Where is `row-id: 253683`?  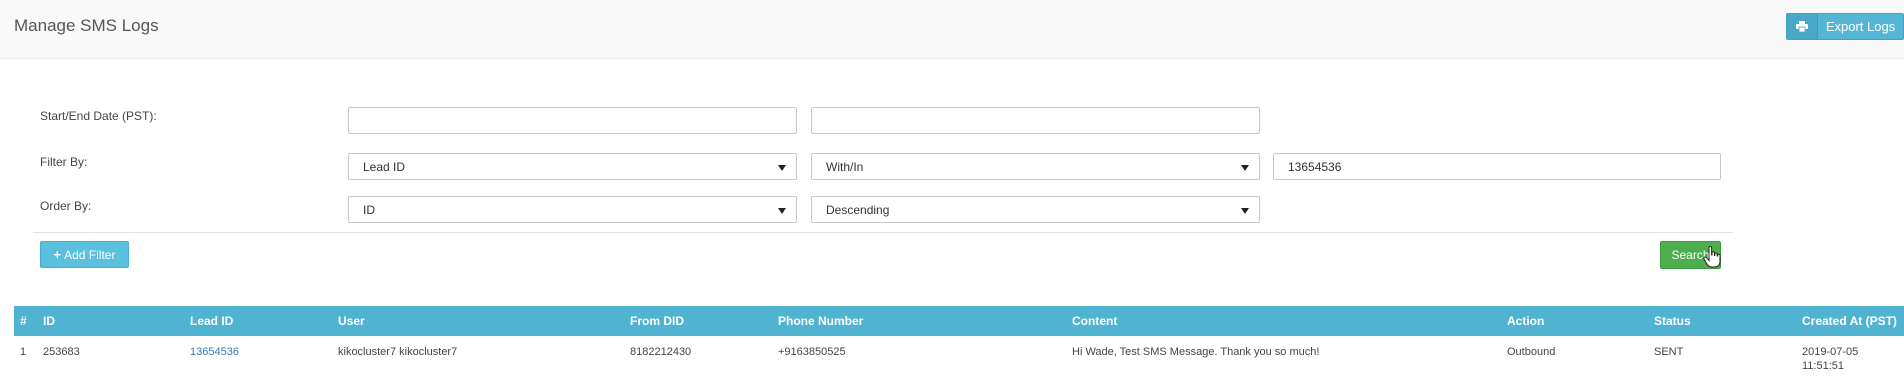 row-id: 253683 is located at coordinates (61, 352).